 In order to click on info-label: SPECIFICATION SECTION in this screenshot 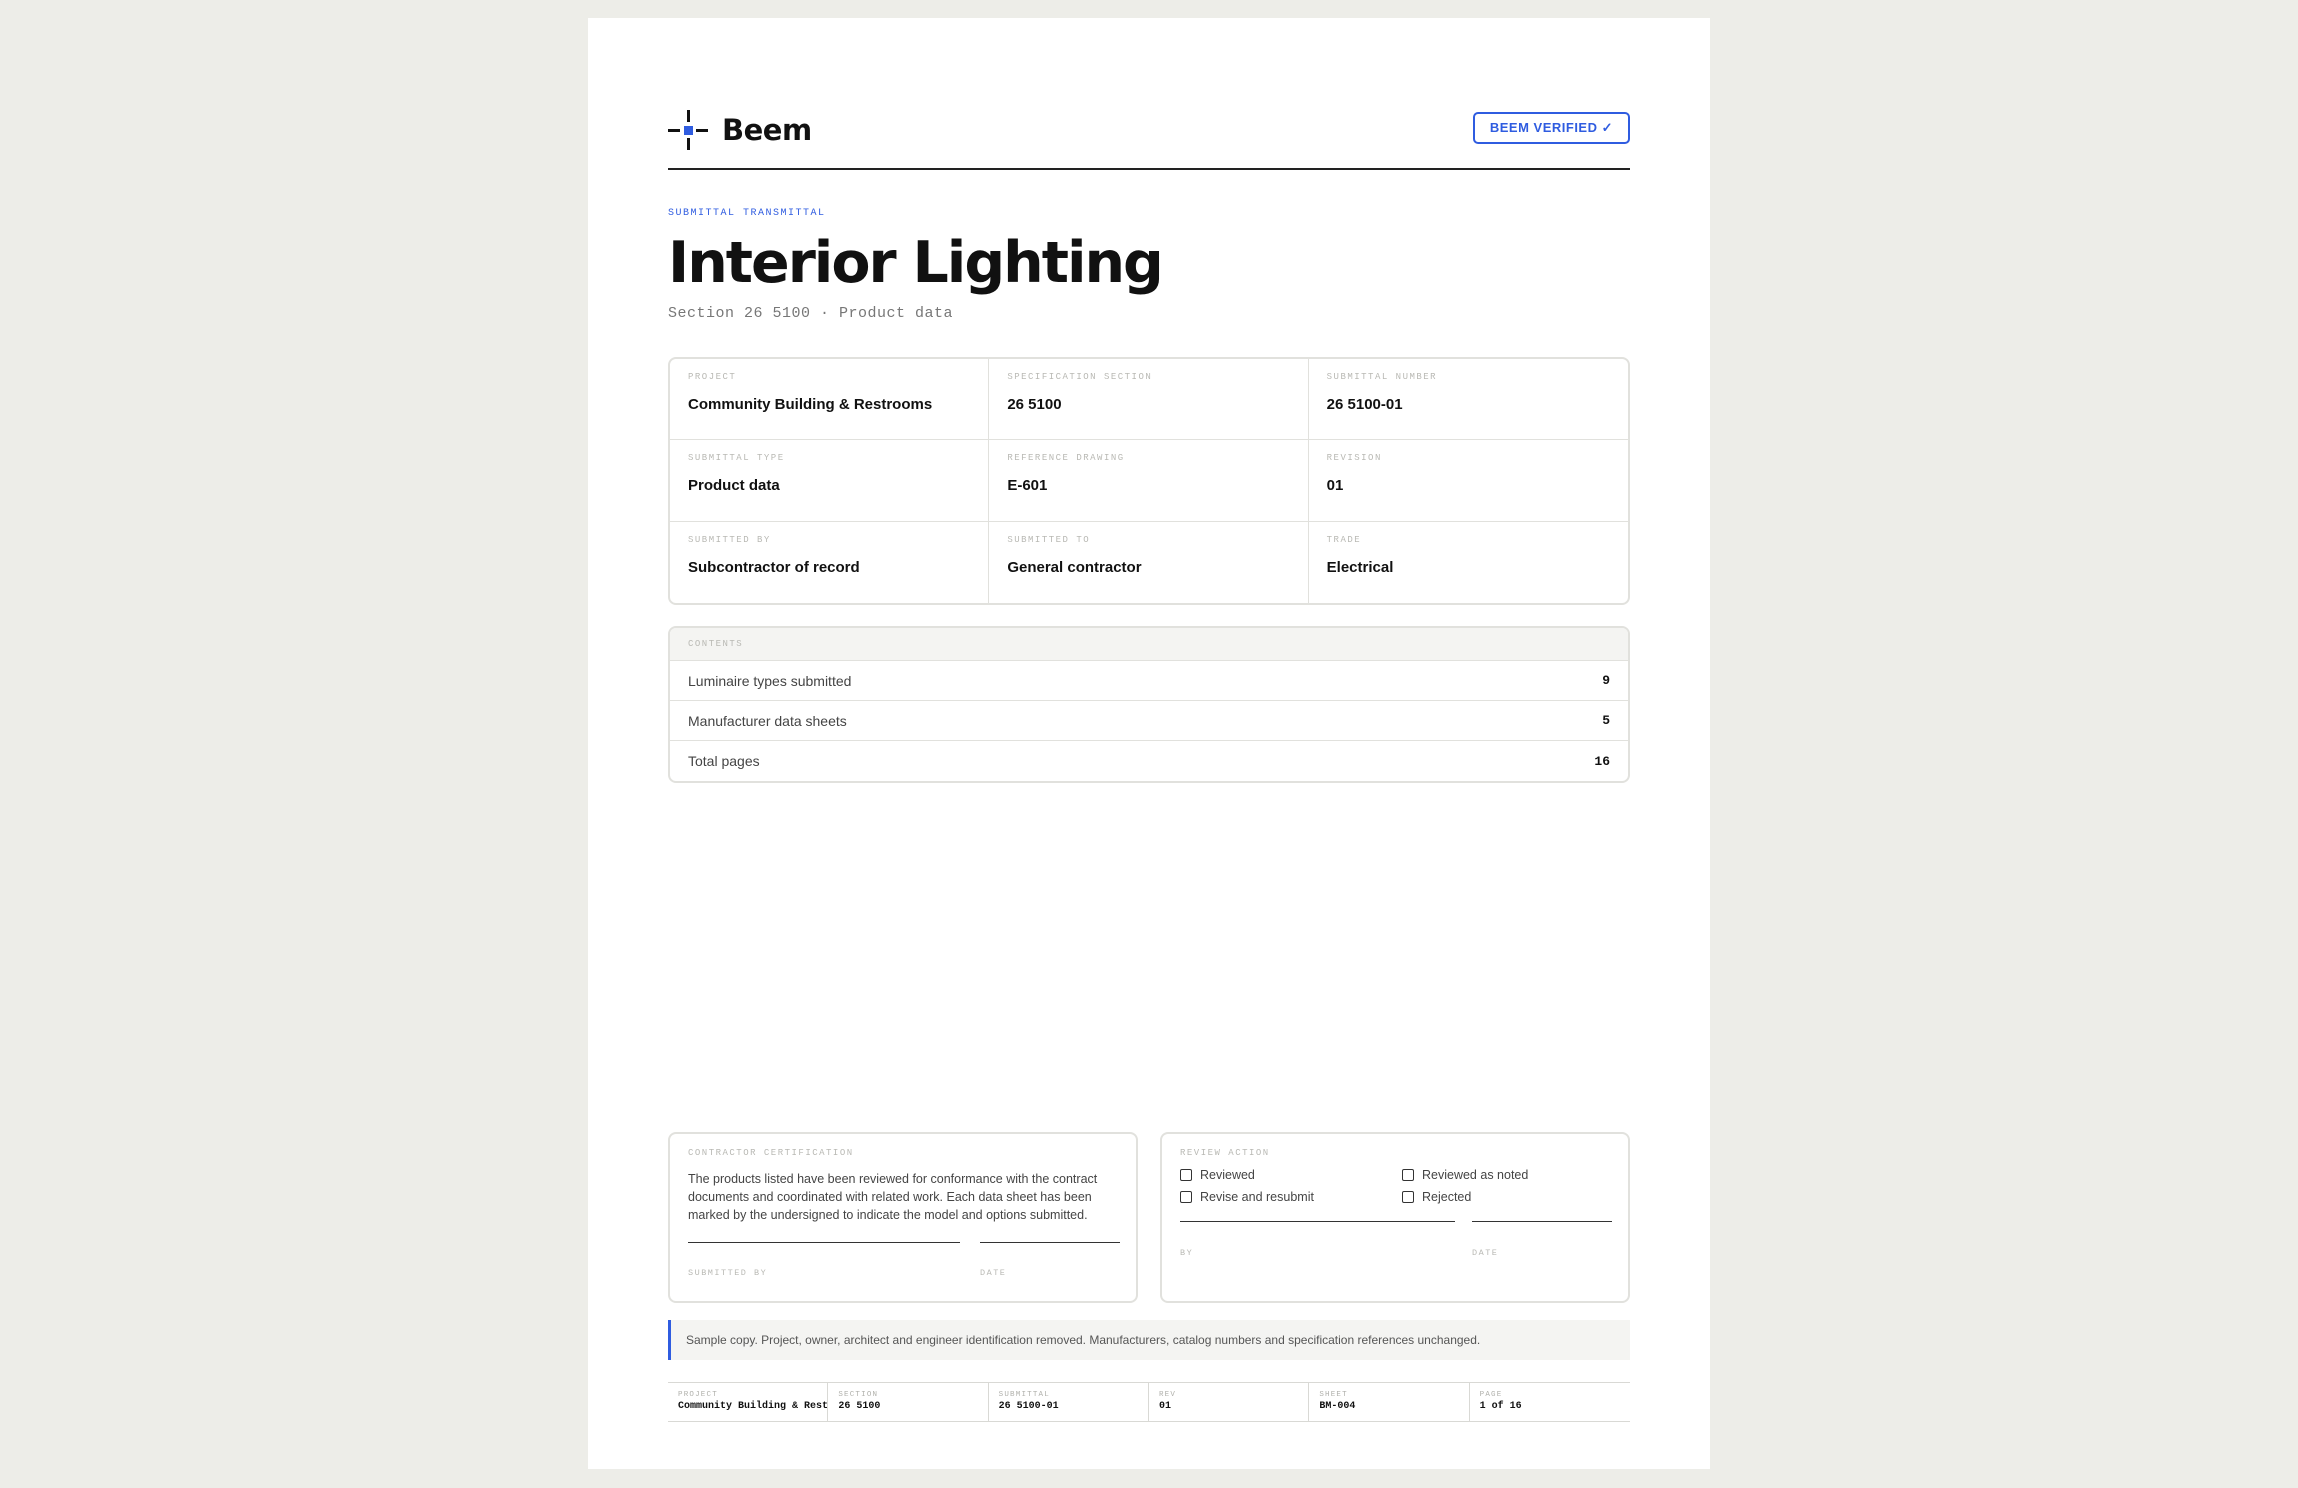, I will do `click(1080, 377)`.